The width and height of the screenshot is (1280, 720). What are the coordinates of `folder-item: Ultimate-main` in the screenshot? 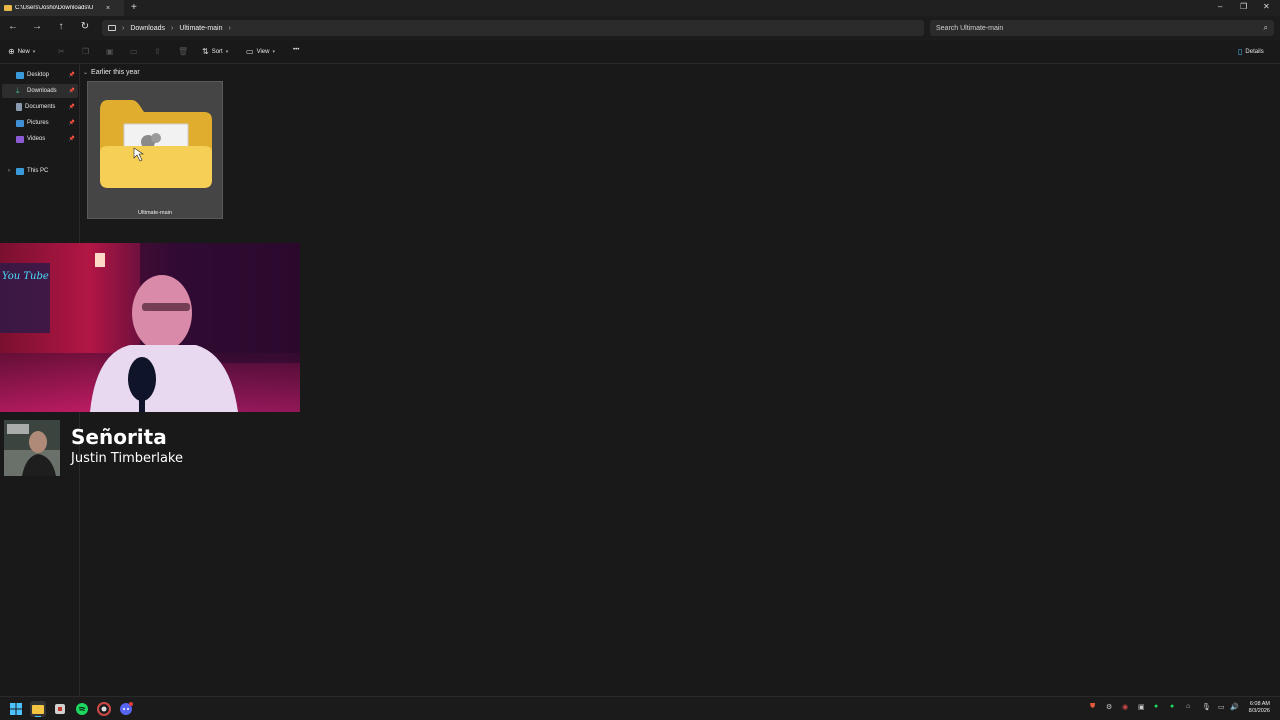 It's located at (155, 150).